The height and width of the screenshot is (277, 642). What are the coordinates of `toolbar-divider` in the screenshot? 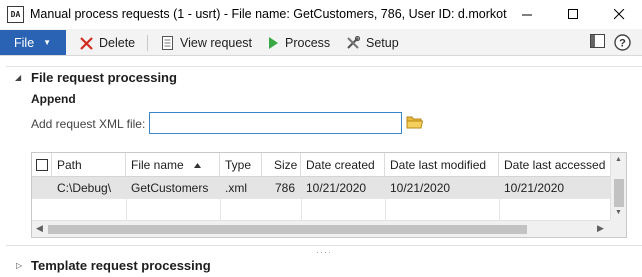 It's located at (147, 43).